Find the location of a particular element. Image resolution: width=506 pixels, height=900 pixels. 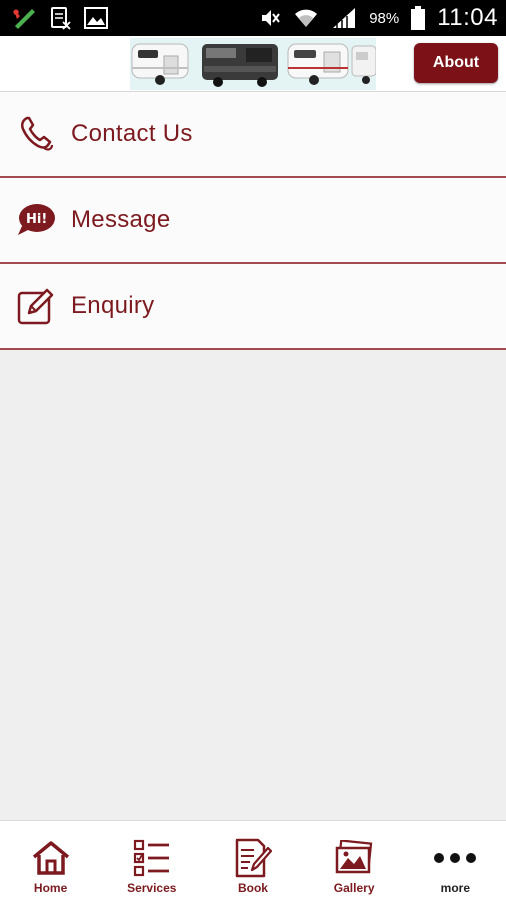

gallery-icon is located at coordinates (354, 858).